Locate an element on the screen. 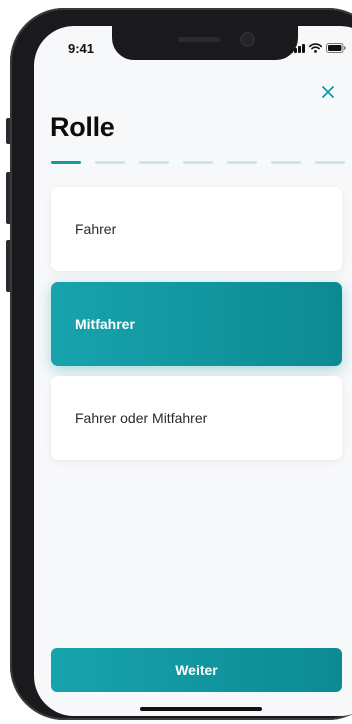 The image size is (352, 724). cellular-signal-icon is located at coordinates (297, 48).